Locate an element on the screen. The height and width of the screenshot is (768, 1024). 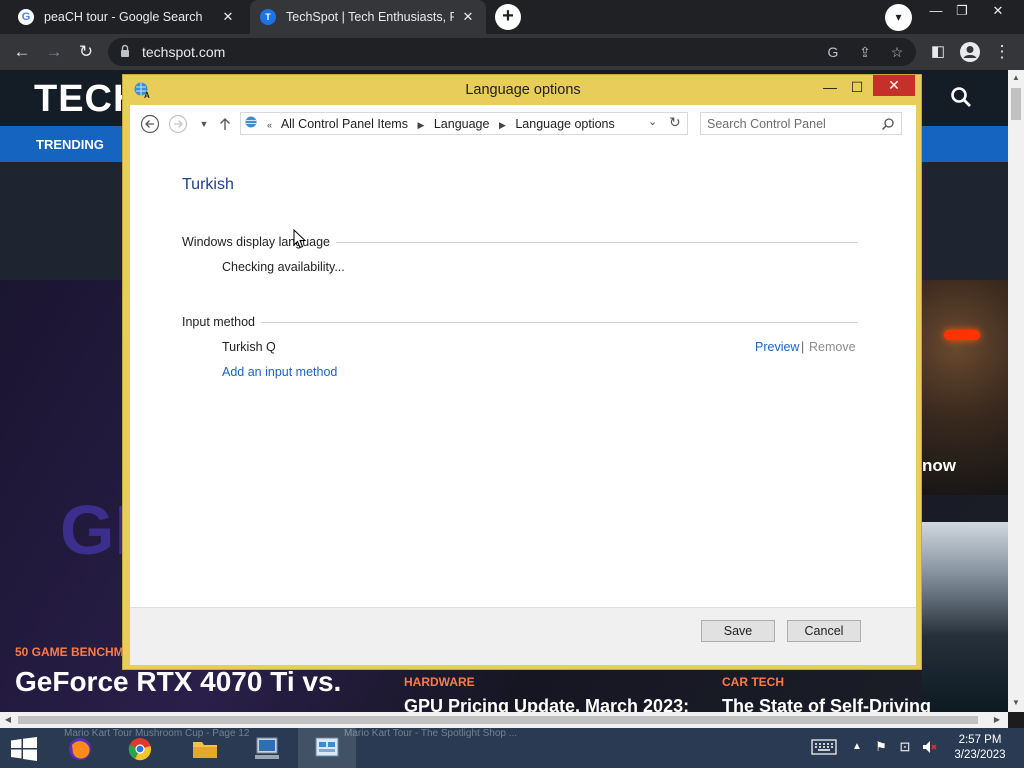
close-window-button: ✕ is located at coordinates (894, 85).